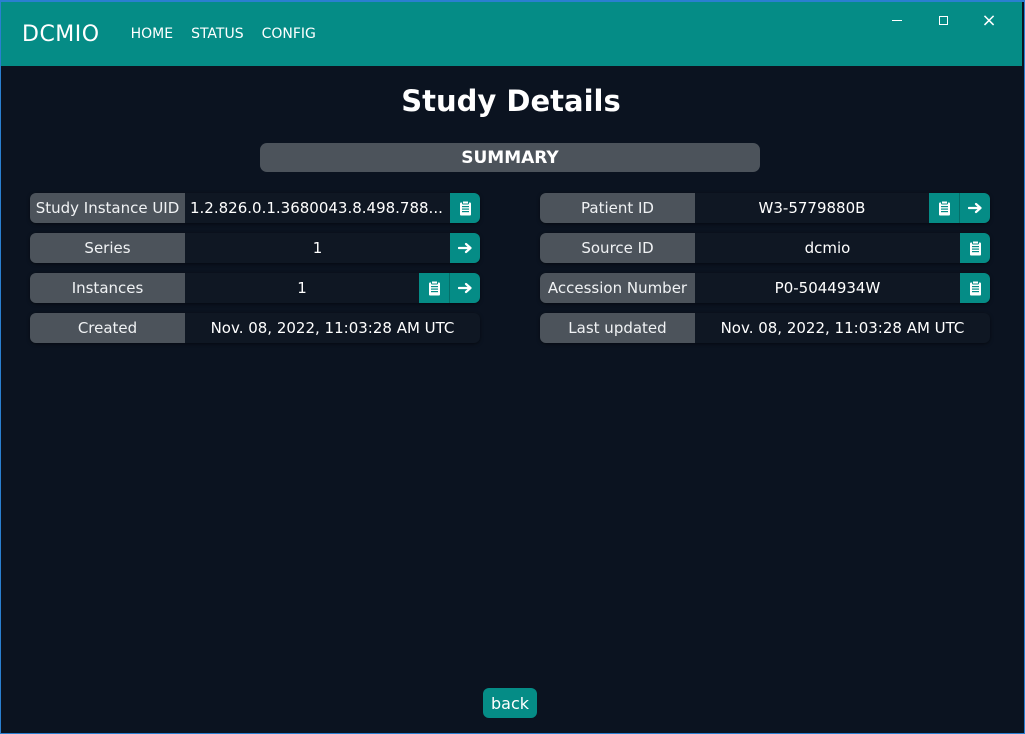 The image size is (1025, 734). I want to click on field-row-created: Created Nov. 08, 2022, 11:03:28 AM UTC, so click(255, 328).